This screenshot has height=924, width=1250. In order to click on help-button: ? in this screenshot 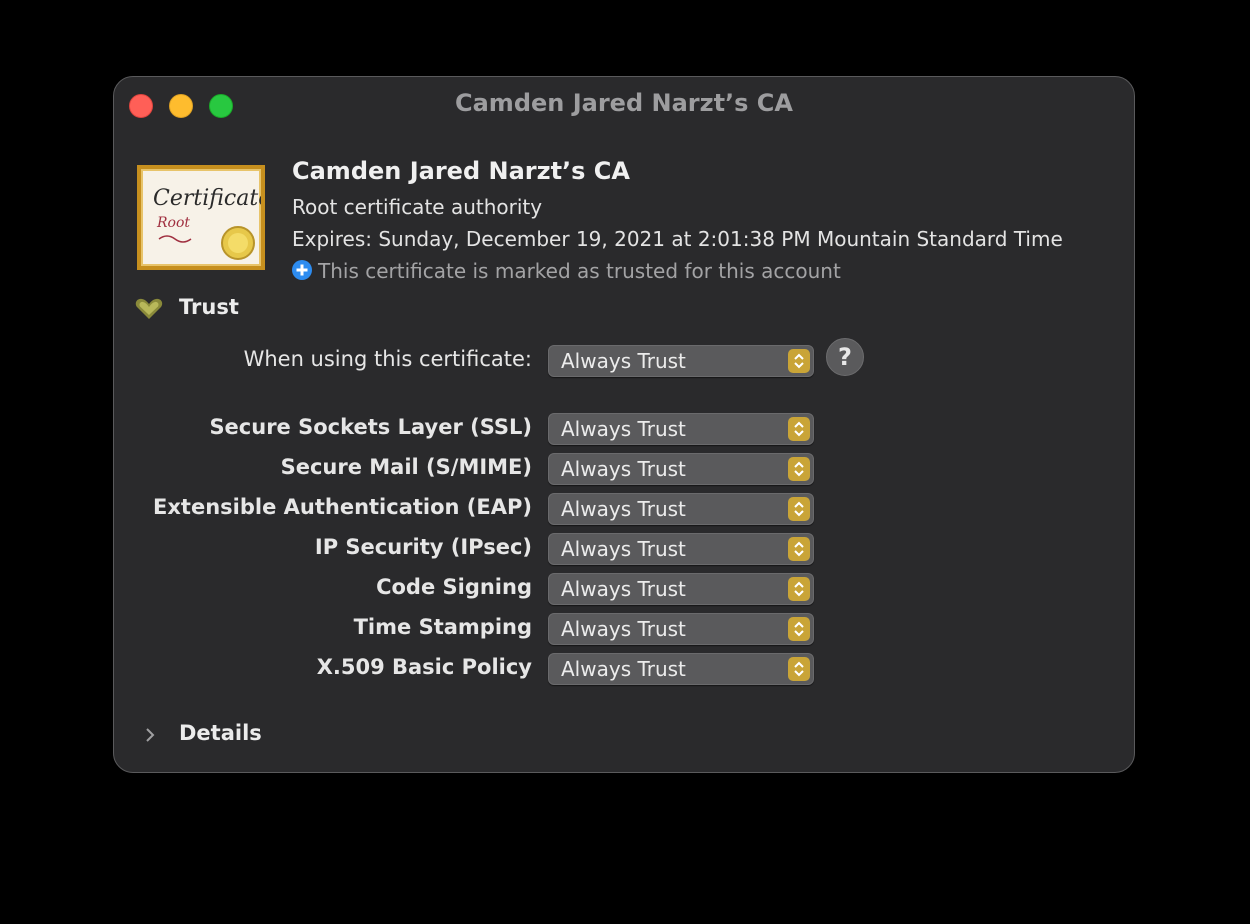, I will do `click(845, 357)`.